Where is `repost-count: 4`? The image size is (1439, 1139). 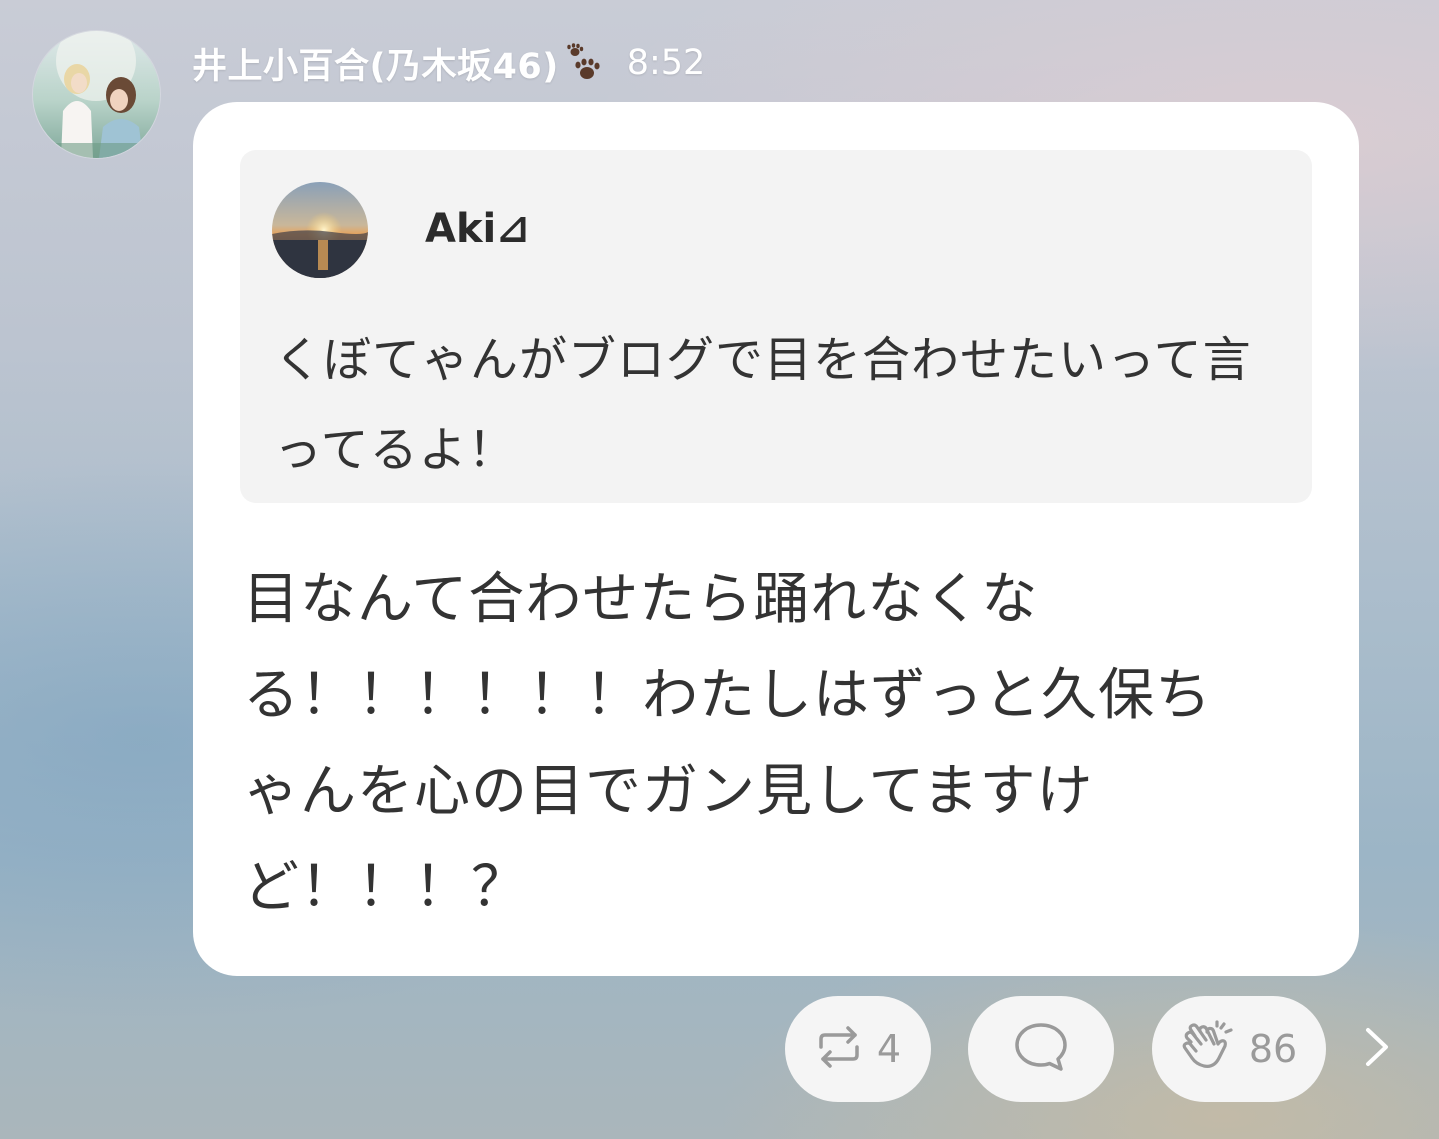 repost-count: 4 is located at coordinates (889, 1049).